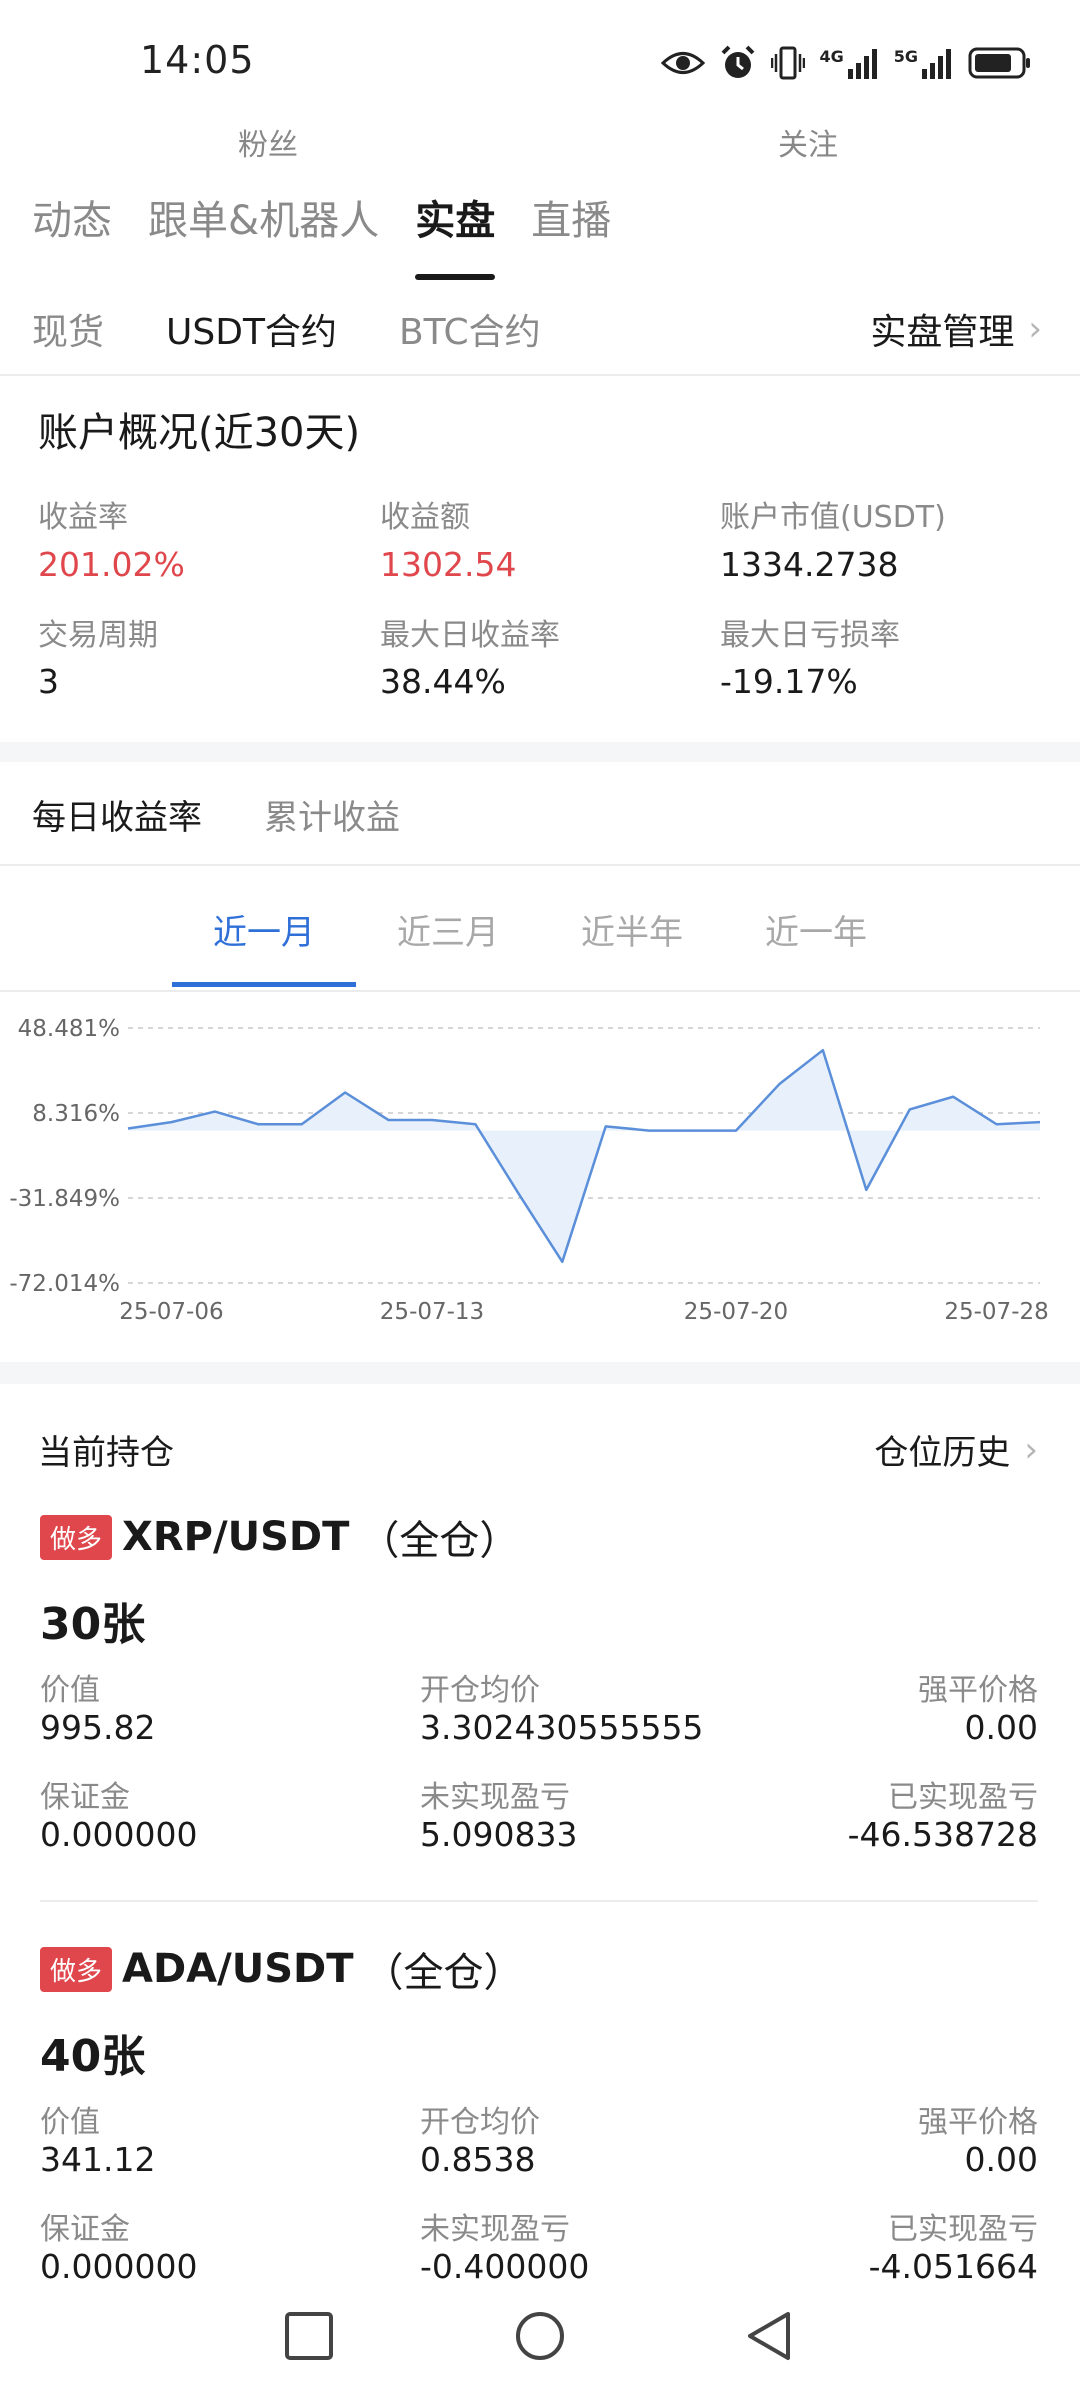 The height and width of the screenshot is (2400, 1080). Describe the element at coordinates (425, 517) in the screenshot. I see `metric-label-profit: 收益额` at that location.